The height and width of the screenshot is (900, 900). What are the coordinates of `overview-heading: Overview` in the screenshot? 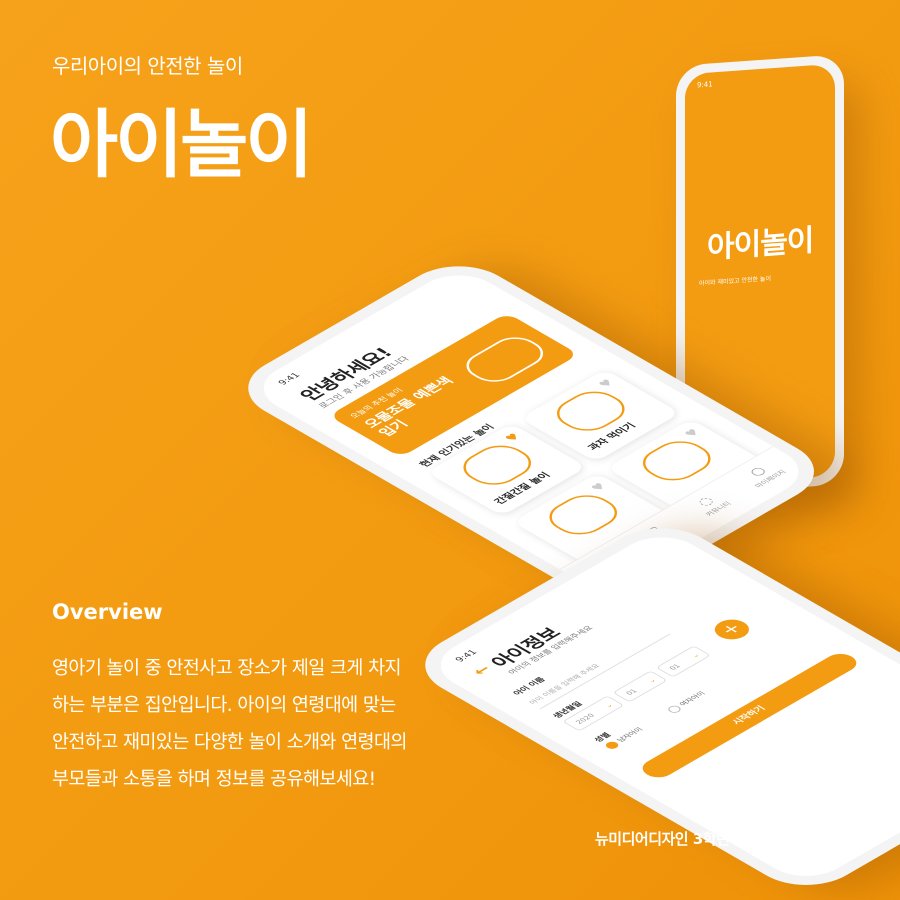 It's located at (107, 612).